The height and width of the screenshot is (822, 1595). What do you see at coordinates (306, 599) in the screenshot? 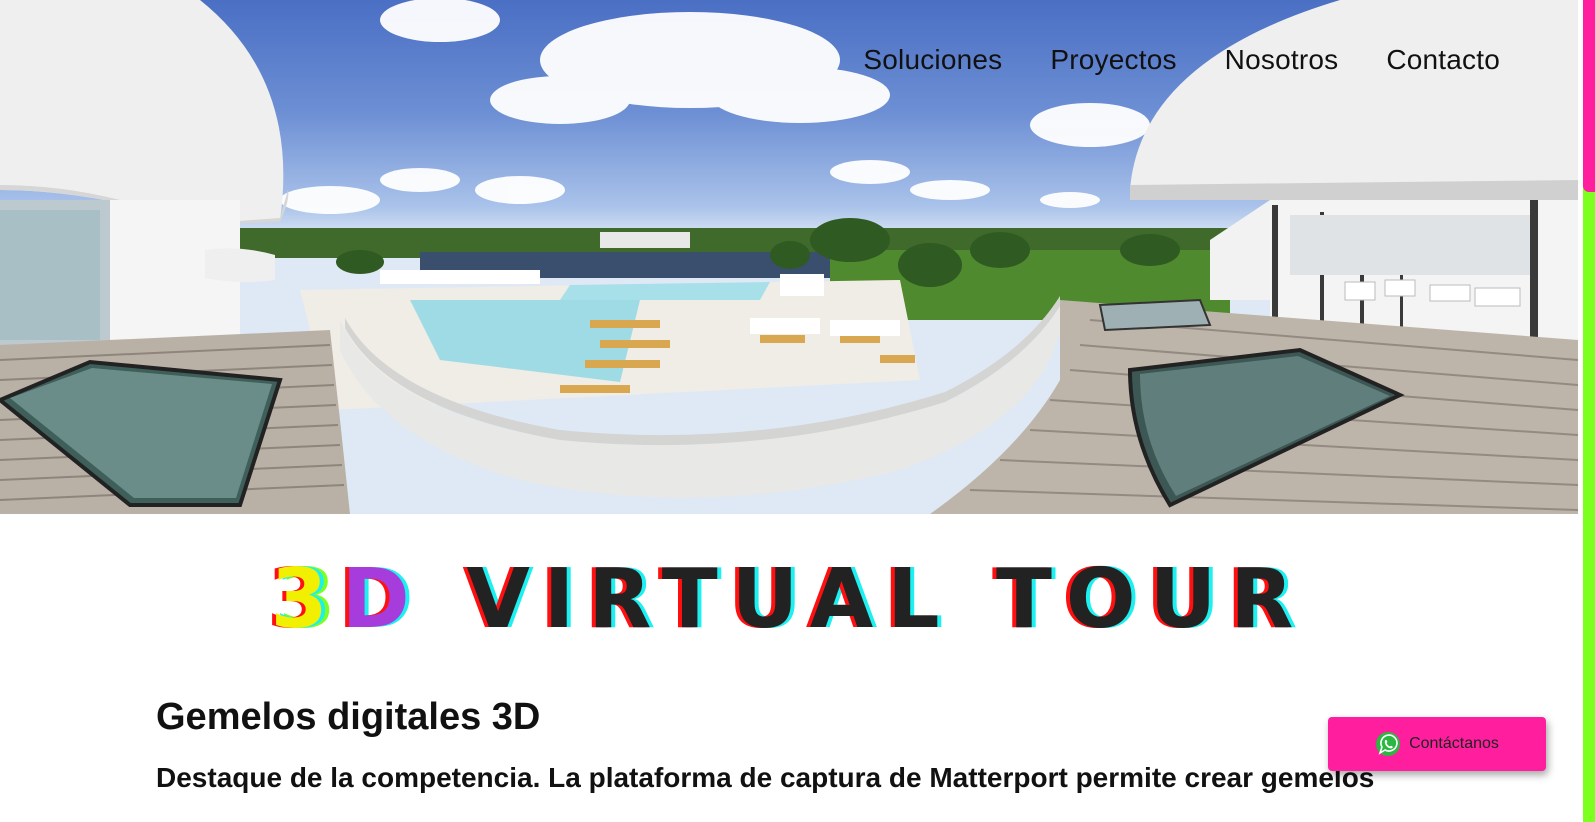
I see `title-digit-3: 3` at bounding box center [306, 599].